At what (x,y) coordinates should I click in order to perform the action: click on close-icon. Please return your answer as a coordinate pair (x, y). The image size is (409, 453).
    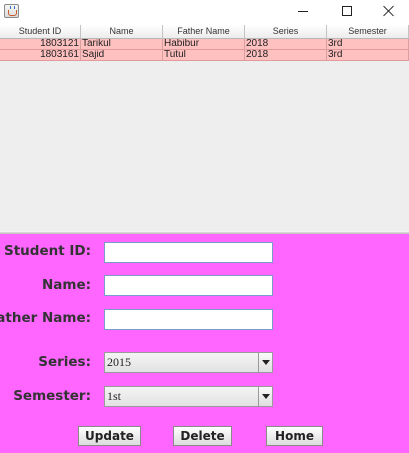
    Looking at the image, I should click on (389, 11).